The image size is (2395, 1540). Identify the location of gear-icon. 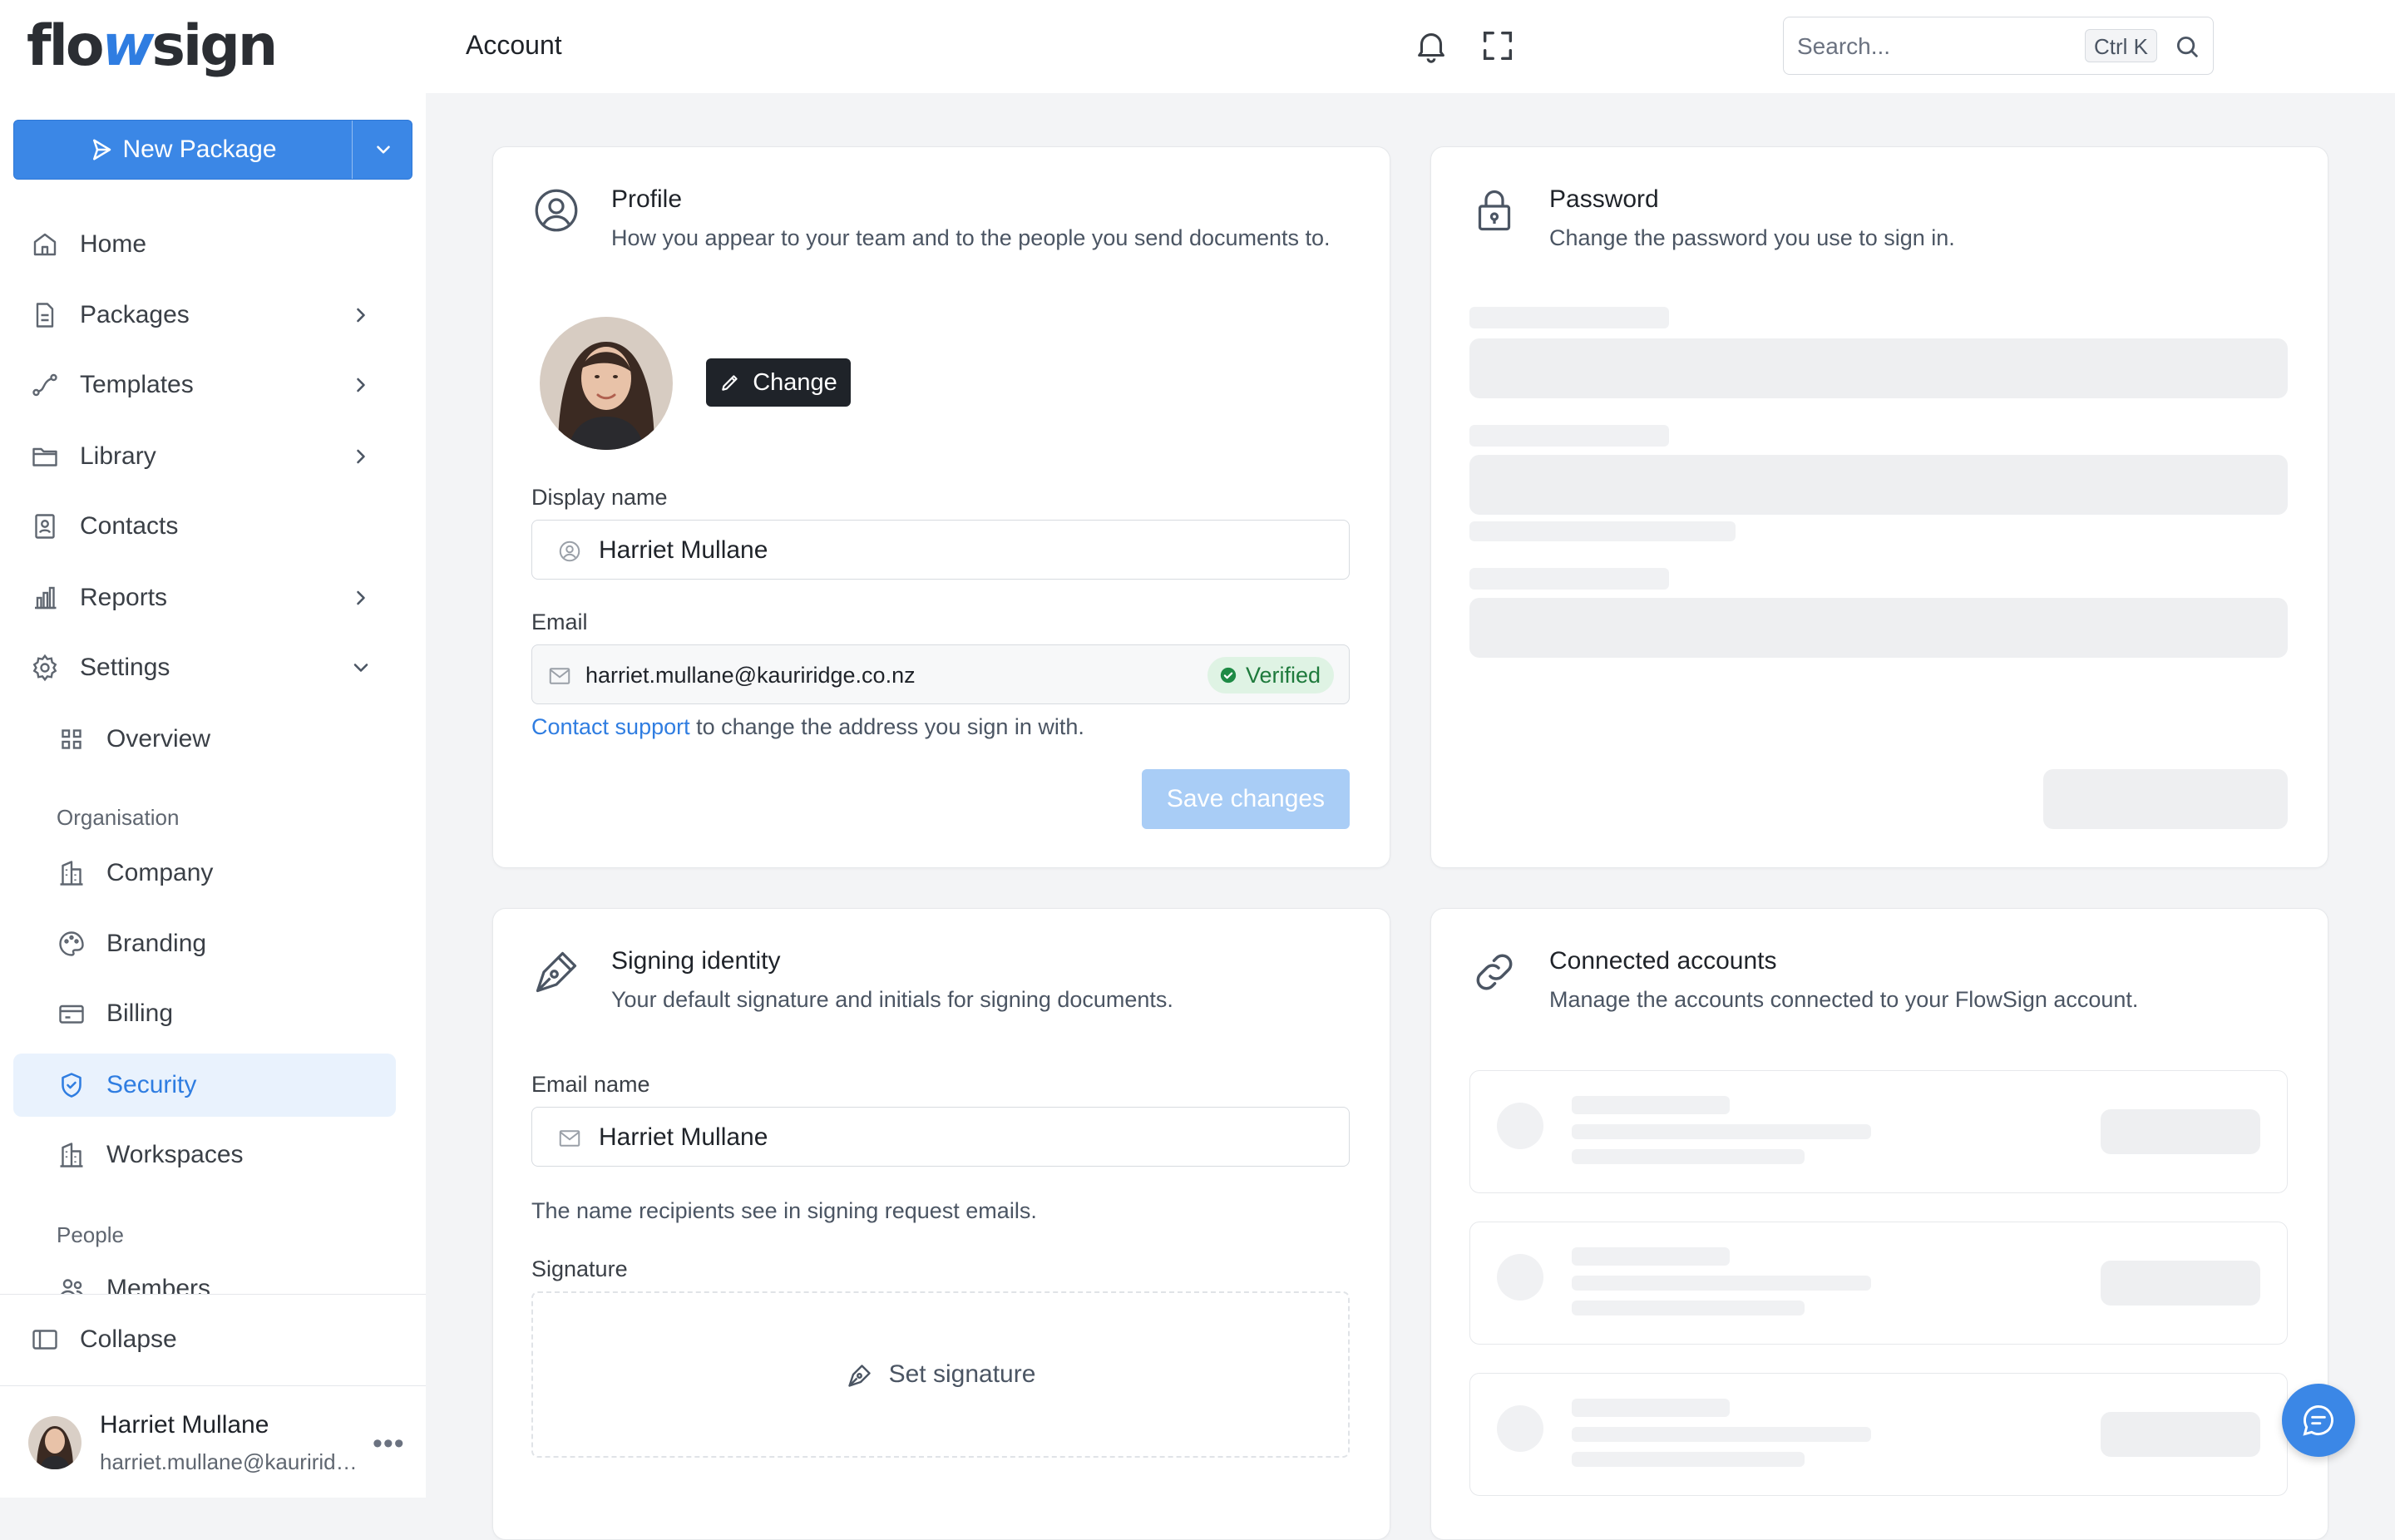
(45, 668).